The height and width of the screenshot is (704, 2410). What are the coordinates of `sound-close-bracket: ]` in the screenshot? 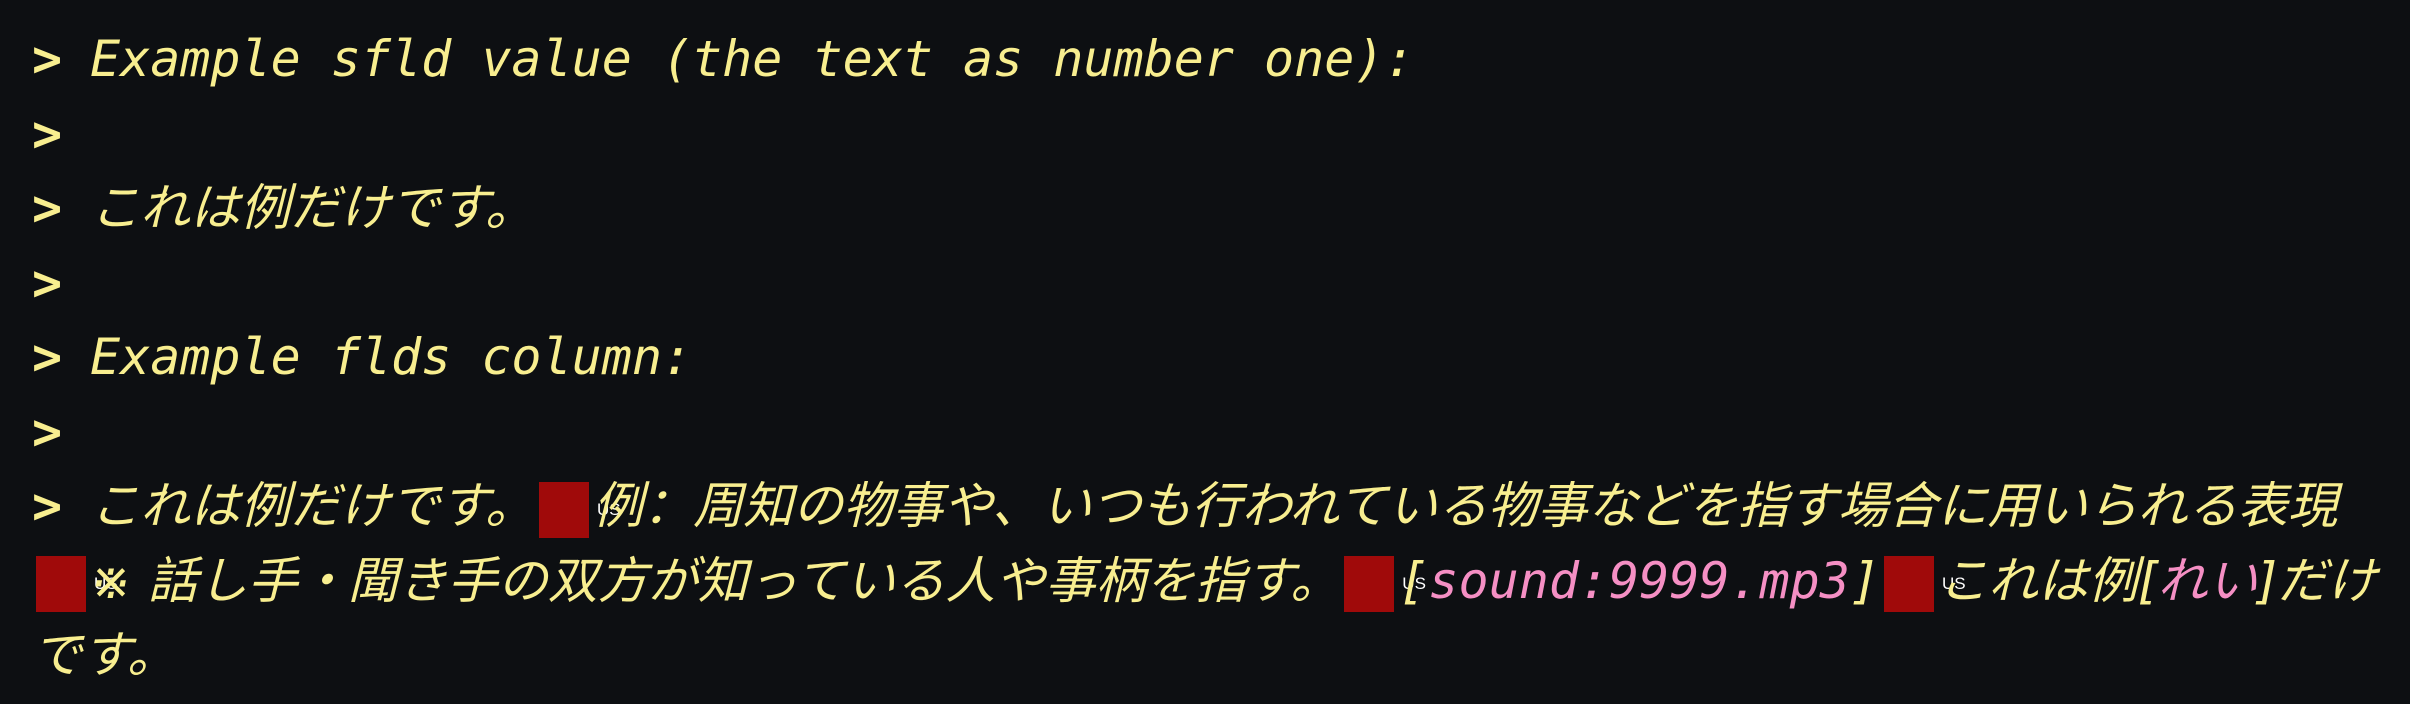 It's located at (1864, 580).